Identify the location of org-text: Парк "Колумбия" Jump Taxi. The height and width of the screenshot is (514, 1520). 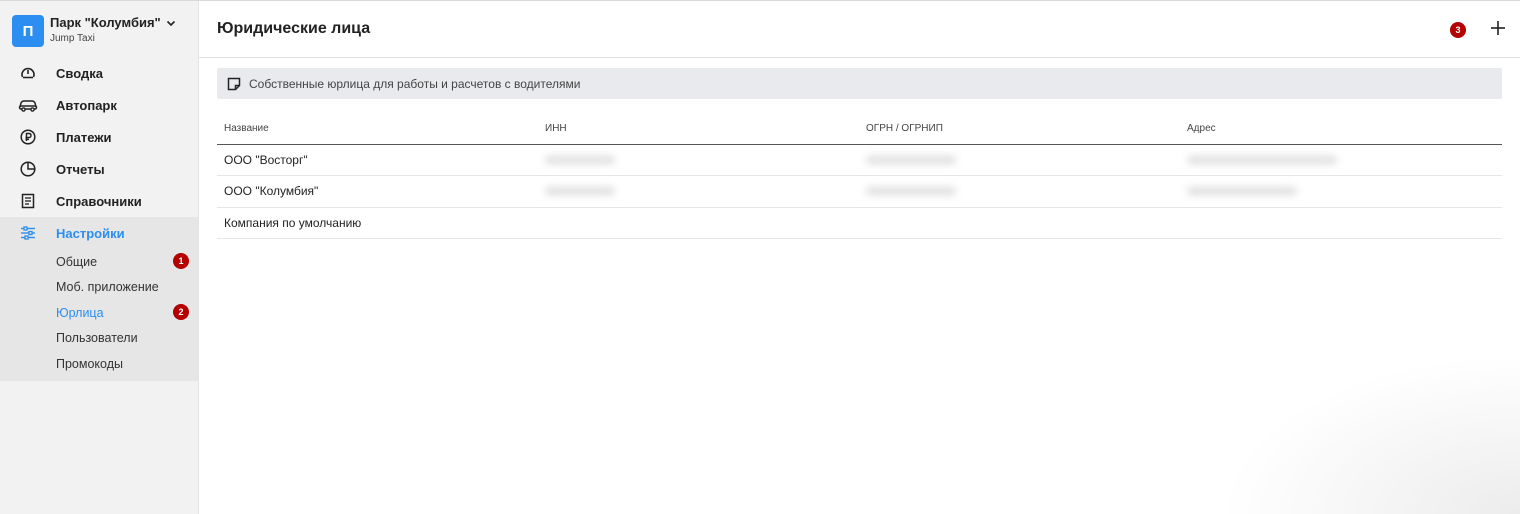
(113, 29).